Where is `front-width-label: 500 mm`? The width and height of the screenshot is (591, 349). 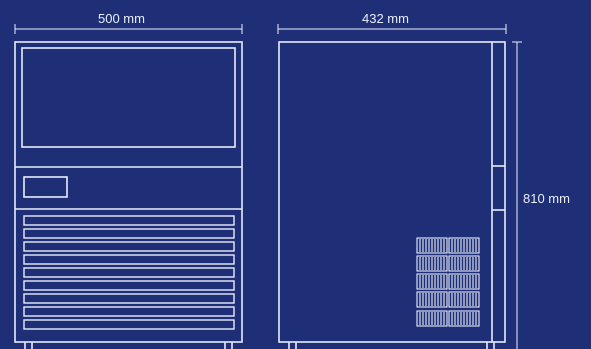
front-width-label: 500 mm is located at coordinates (121, 18).